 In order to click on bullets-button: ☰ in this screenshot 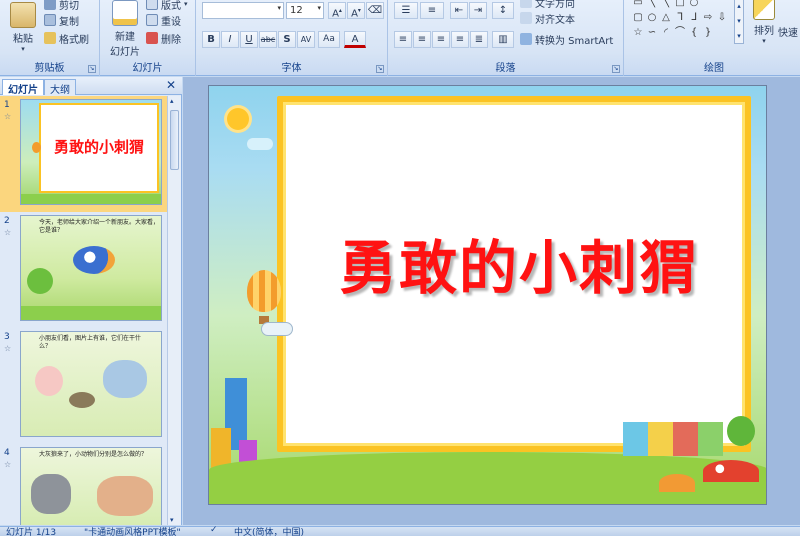, I will do `click(406, 10)`.